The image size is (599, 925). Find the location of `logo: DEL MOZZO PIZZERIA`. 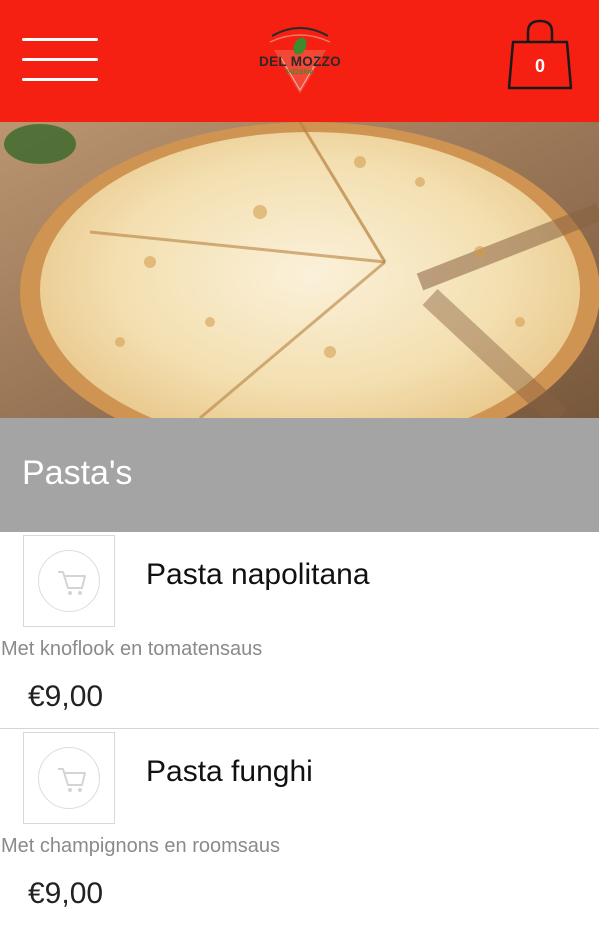

logo: DEL MOZZO PIZZERIA is located at coordinates (300, 61).